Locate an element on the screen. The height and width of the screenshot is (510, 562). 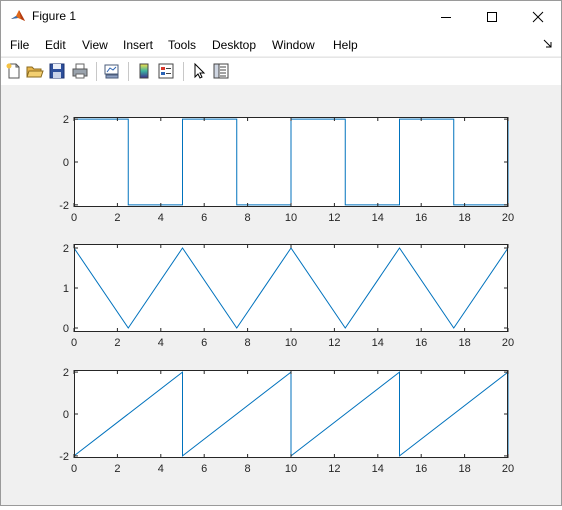
minimize-button is located at coordinates (446, 16).